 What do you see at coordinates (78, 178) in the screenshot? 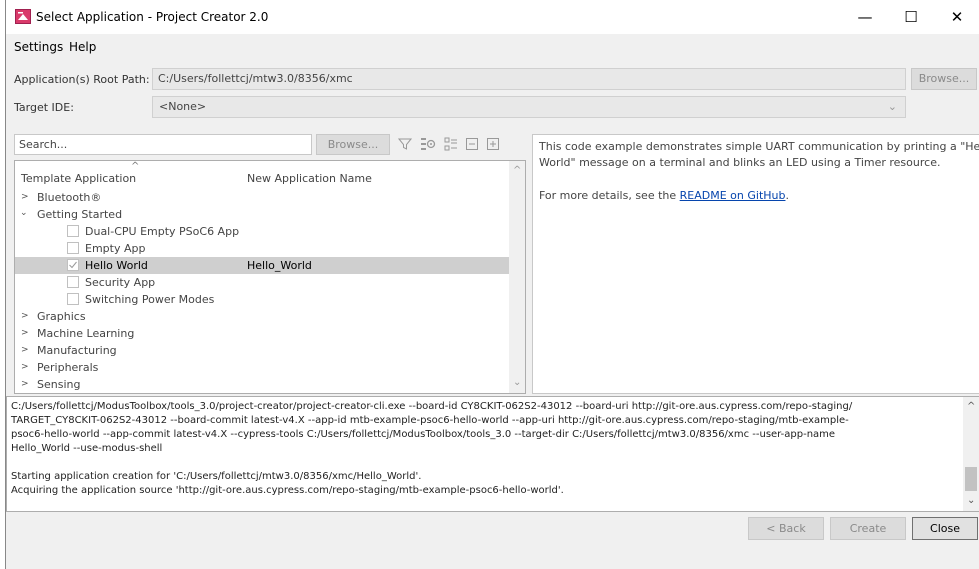
I see `column-template-application: Template Application` at bounding box center [78, 178].